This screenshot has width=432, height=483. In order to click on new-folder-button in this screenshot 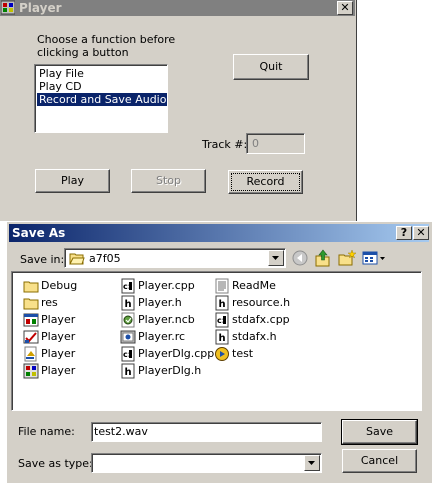, I will do `click(348, 258)`.